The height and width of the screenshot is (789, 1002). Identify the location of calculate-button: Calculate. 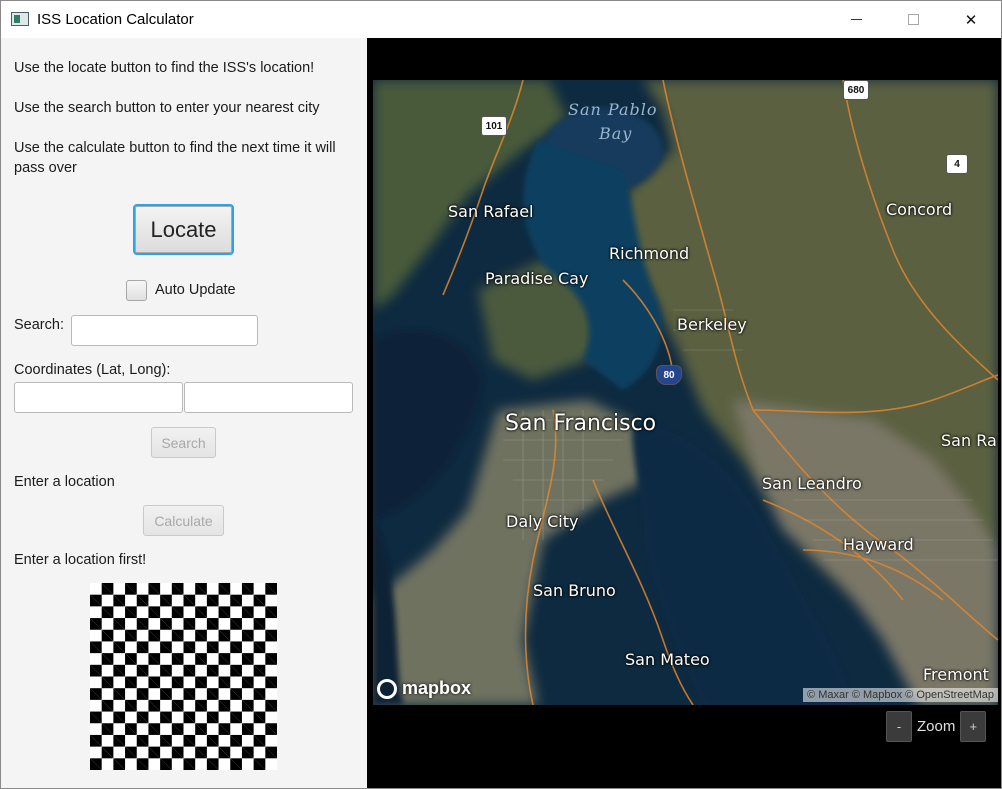
(183, 520).